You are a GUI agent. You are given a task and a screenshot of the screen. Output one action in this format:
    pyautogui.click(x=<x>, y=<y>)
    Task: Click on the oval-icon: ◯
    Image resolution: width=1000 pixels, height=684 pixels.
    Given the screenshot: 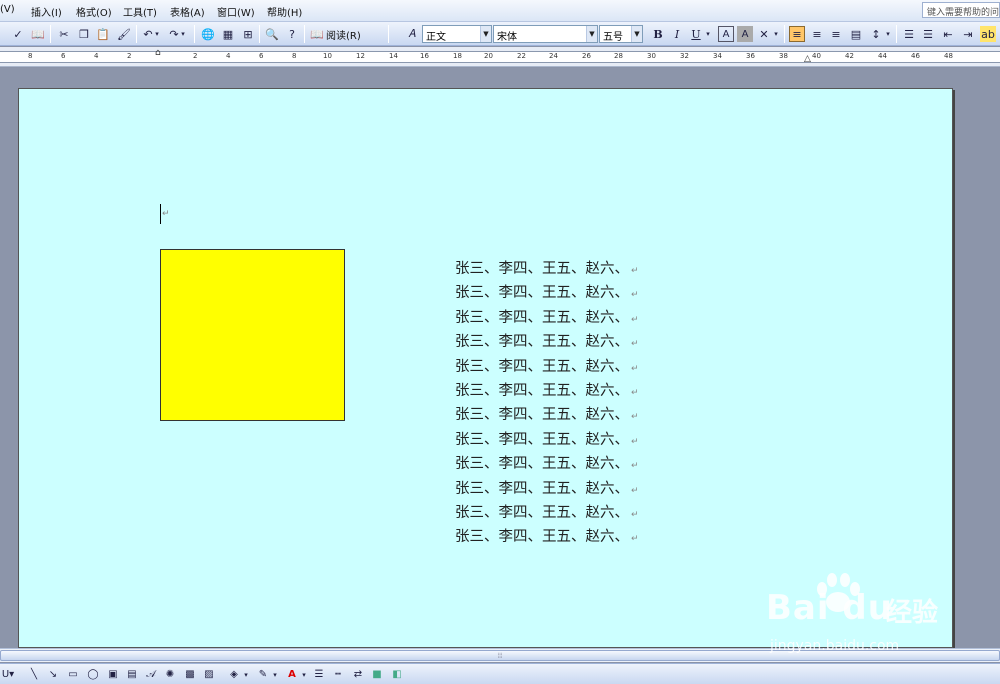 What is the action you would take?
    pyautogui.click(x=93, y=674)
    